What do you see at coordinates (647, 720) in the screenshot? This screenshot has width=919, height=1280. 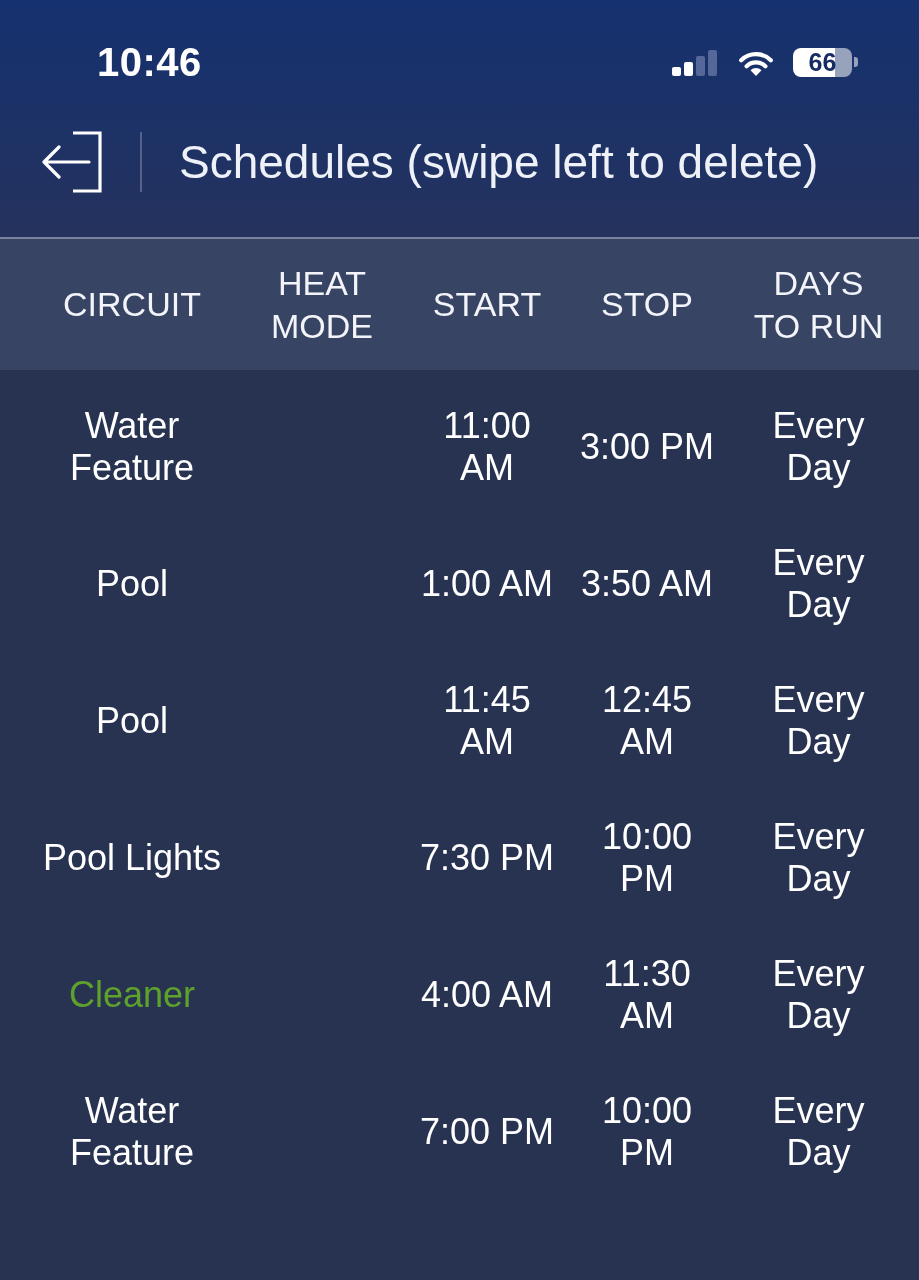 I see `stop-time-cell-text: 12:45 AM` at bounding box center [647, 720].